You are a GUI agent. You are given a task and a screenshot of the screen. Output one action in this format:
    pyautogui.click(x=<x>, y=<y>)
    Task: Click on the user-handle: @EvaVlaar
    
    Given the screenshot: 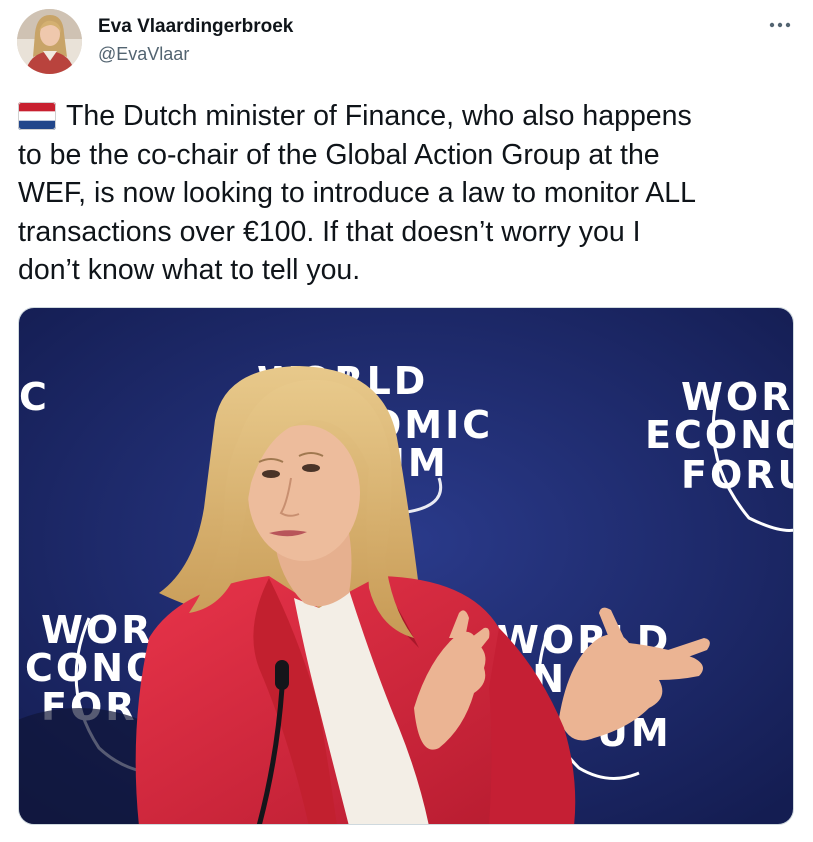 What is the action you would take?
    pyautogui.click(x=143, y=54)
    